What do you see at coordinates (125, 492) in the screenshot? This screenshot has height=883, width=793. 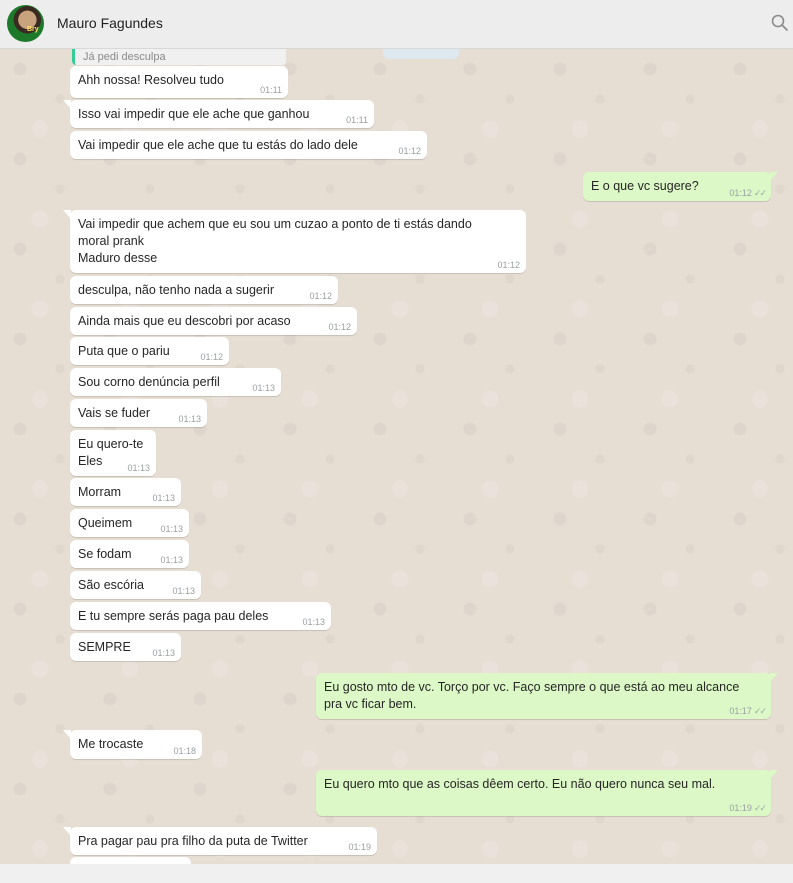 I see `message-bubble: Morram 01:13` at bounding box center [125, 492].